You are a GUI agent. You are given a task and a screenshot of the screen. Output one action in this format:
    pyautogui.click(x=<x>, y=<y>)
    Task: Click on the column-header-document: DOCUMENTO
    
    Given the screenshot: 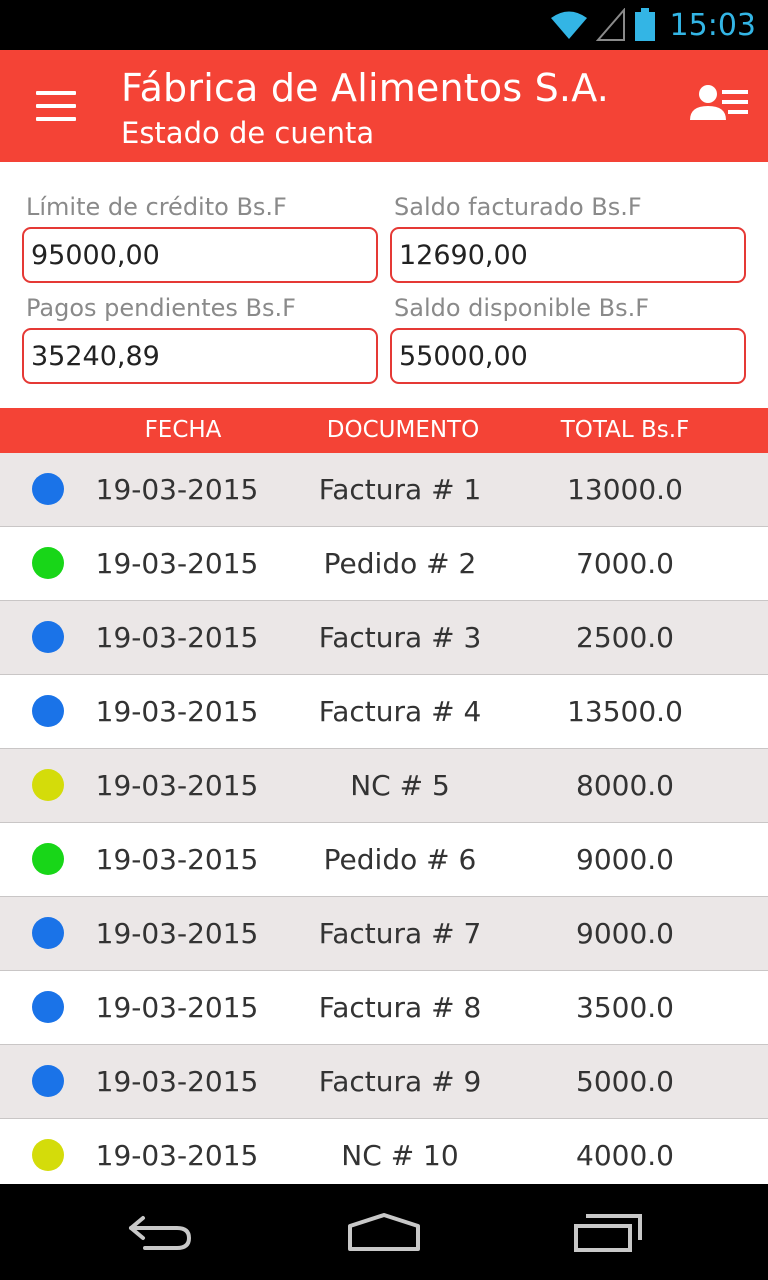 What is the action you would take?
    pyautogui.click(x=403, y=430)
    